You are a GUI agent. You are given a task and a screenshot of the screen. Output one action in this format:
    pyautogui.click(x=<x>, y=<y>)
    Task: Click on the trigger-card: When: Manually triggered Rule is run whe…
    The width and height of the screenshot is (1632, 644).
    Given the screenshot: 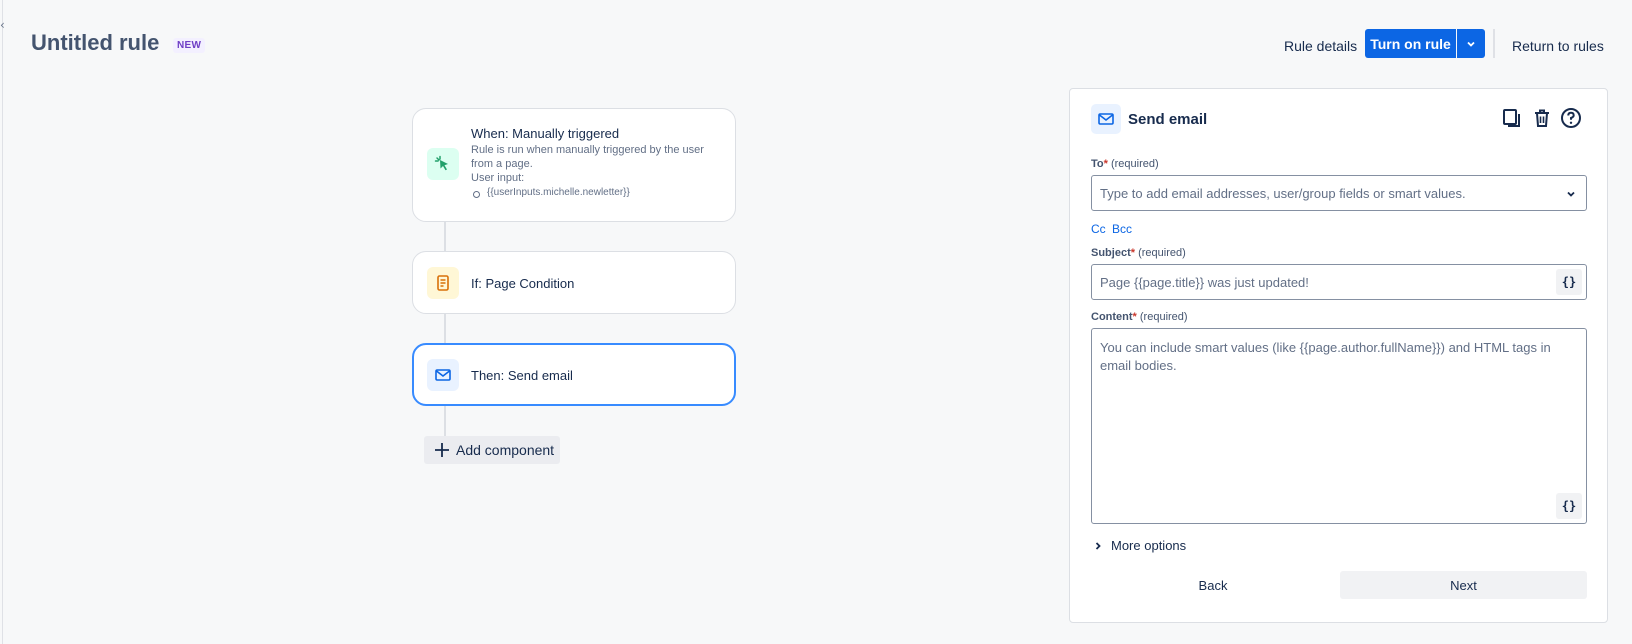 What is the action you would take?
    pyautogui.click(x=574, y=165)
    